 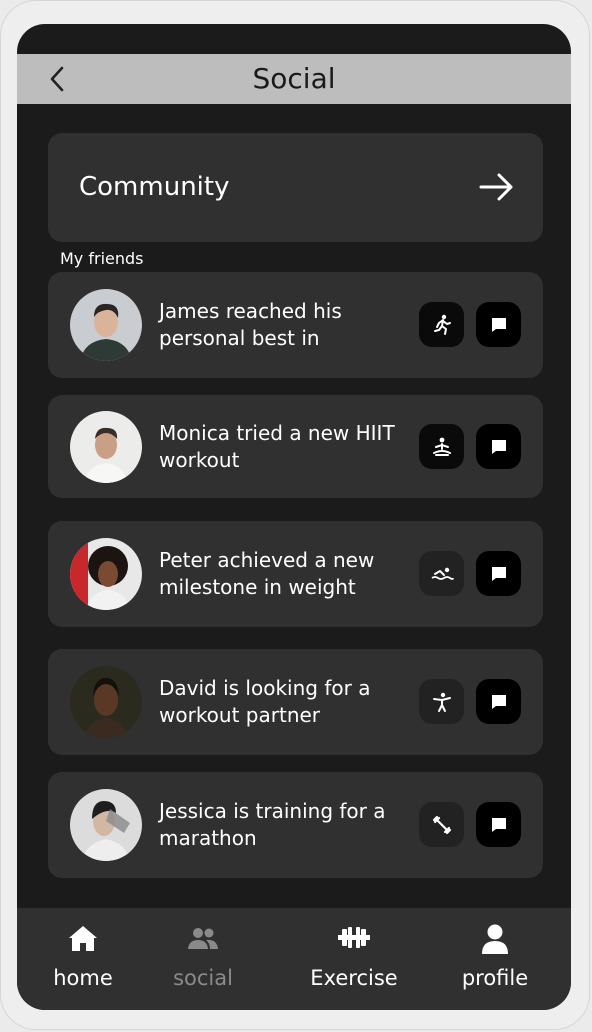 I want to click on friend-activity-text: James reached his personal best in, so click(x=250, y=324).